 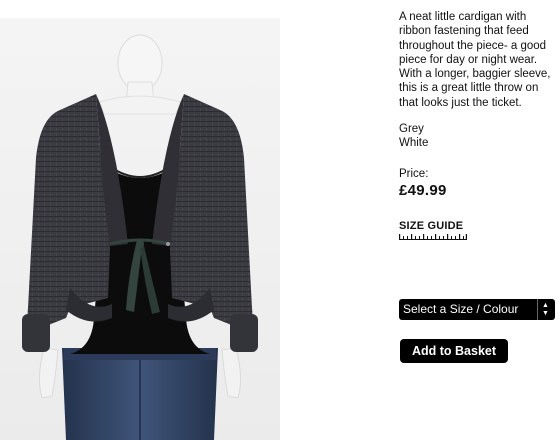 I want to click on colour-option-grey: Grey, so click(x=411, y=129).